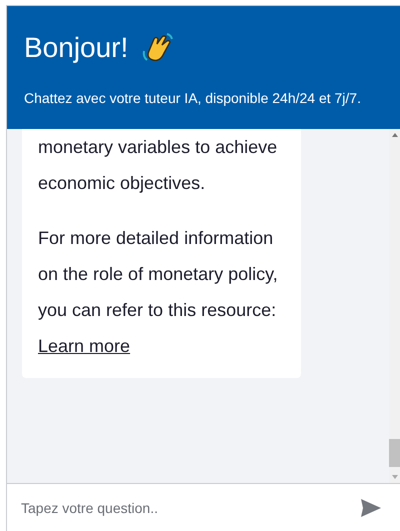 The height and width of the screenshot is (531, 400). Describe the element at coordinates (84, 346) in the screenshot. I see `learn-more-link: Learn more` at that location.